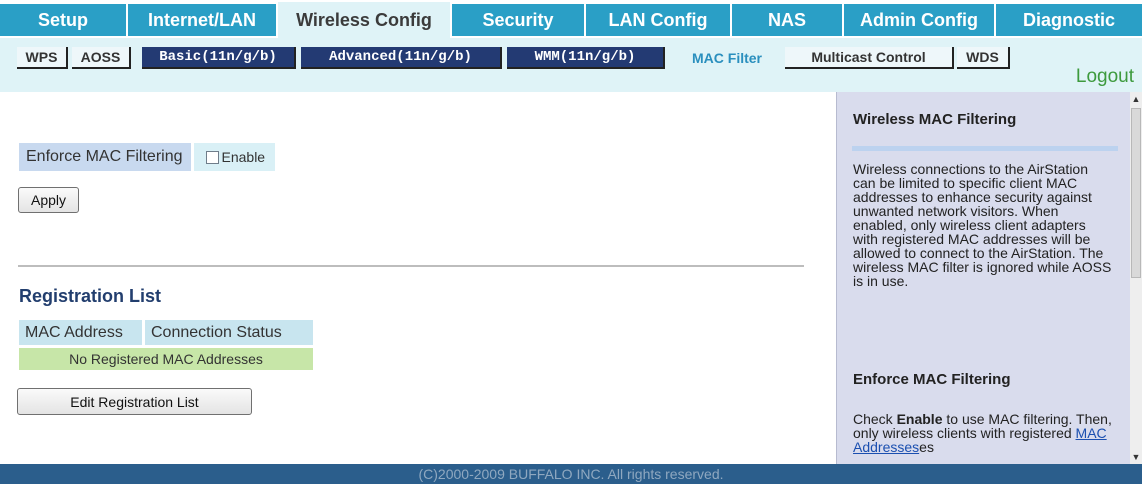 The height and width of the screenshot is (484, 1142). What do you see at coordinates (926, 447) in the screenshot?
I see `help-body-2-post: es` at bounding box center [926, 447].